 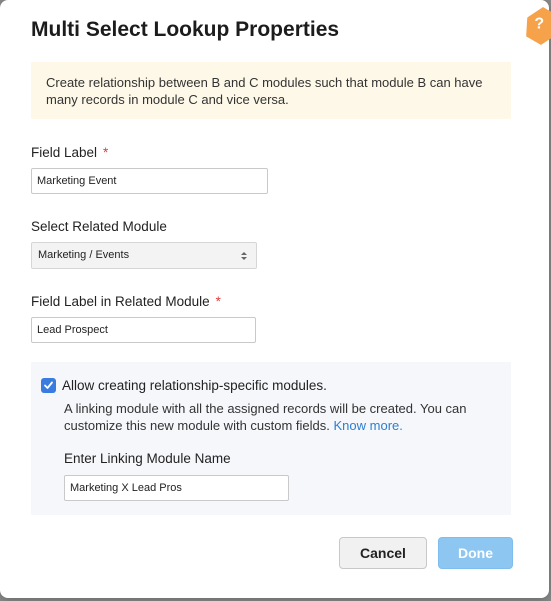 I want to click on checkmark-icon, so click(x=48, y=385).